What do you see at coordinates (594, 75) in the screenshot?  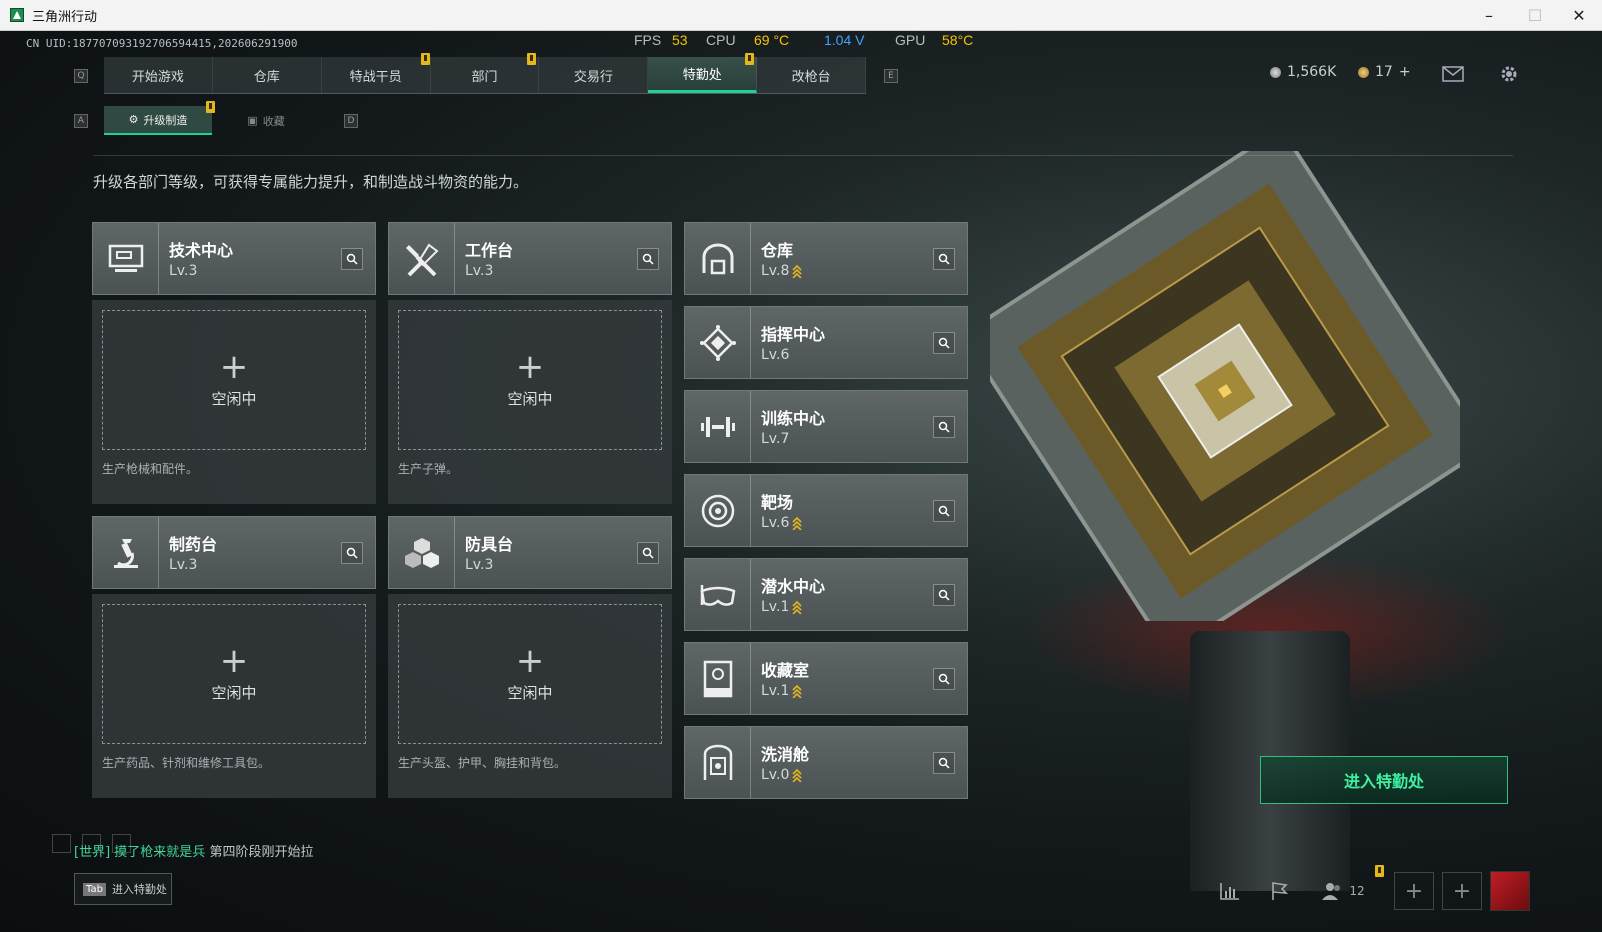 I see `tab-trade: 交易行` at bounding box center [594, 75].